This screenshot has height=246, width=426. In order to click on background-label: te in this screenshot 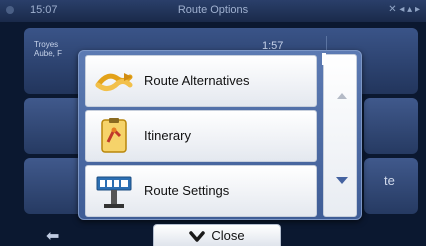, I will do `click(389, 180)`.